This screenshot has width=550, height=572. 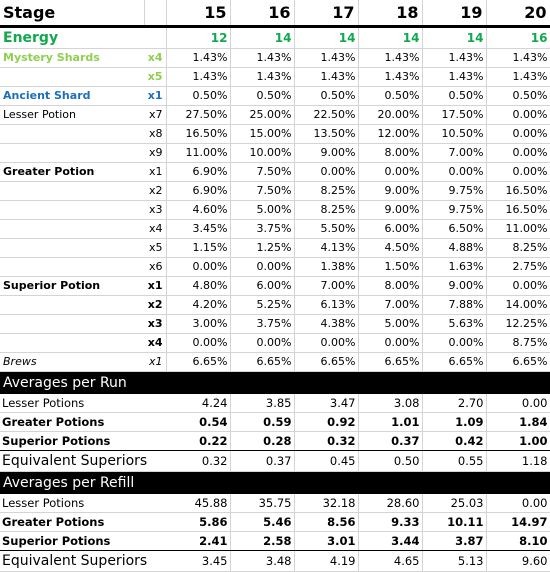 What do you see at coordinates (454, 522) in the screenshot?
I see `average-value-cell: 10.11` at bounding box center [454, 522].